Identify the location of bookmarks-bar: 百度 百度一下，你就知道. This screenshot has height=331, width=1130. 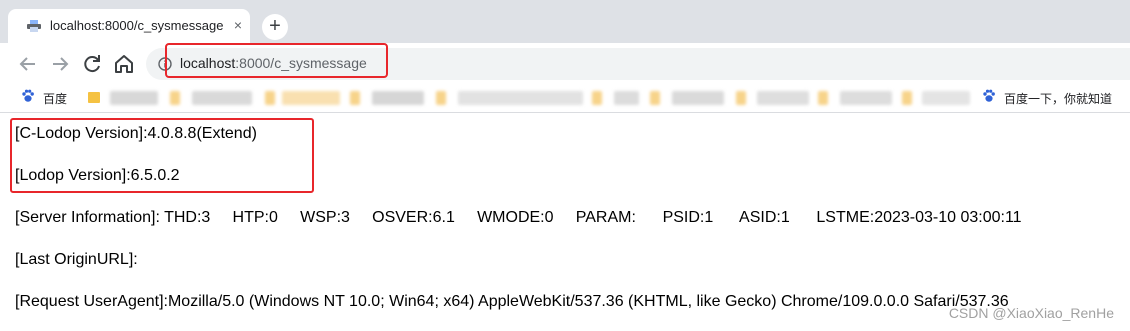
(565, 99).